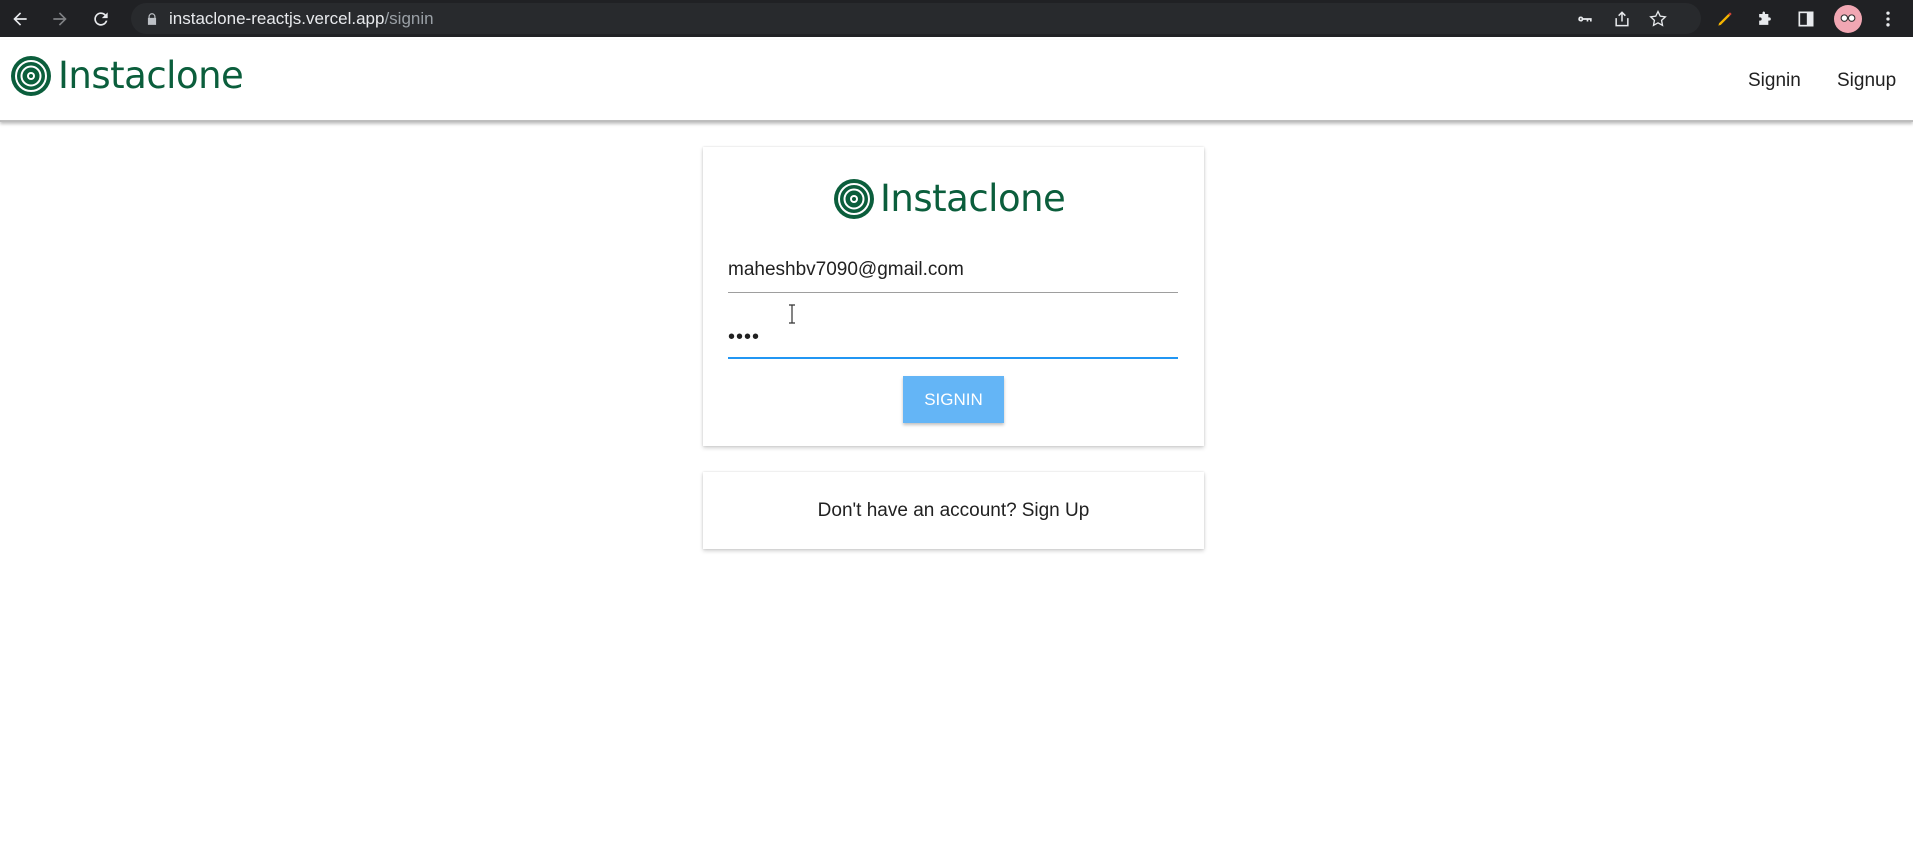 The width and height of the screenshot is (1913, 850). Describe the element at coordinates (1866, 81) in the screenshot. I see `nav-signup-link: Signup` at that location.